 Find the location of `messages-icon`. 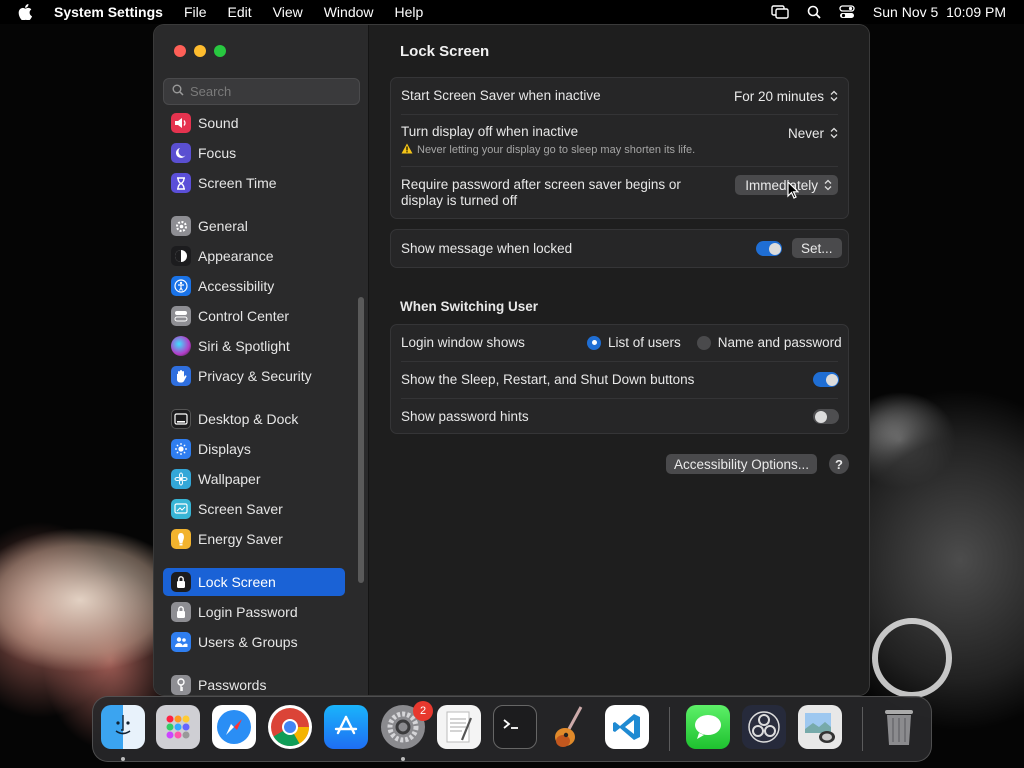

messages-icon is located at coordinates (708, 727).